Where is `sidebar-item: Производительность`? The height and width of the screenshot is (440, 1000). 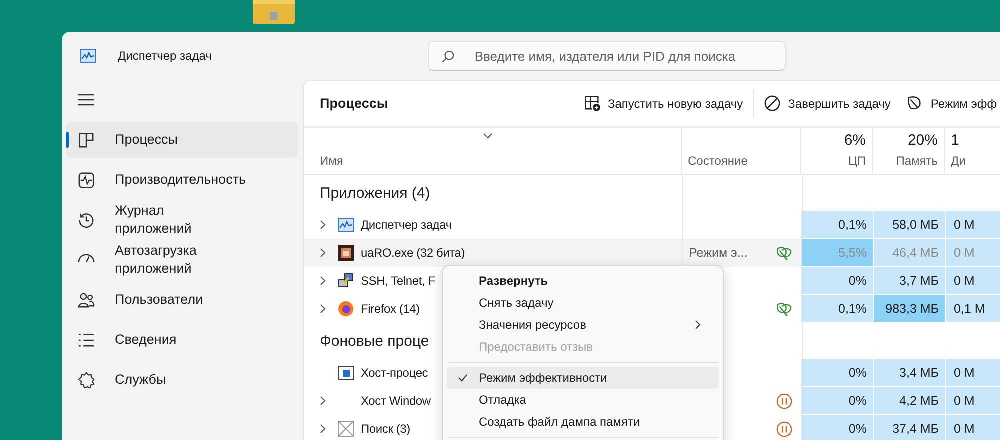 sidebar-item: Производительность is located at coordinates (182, 180).